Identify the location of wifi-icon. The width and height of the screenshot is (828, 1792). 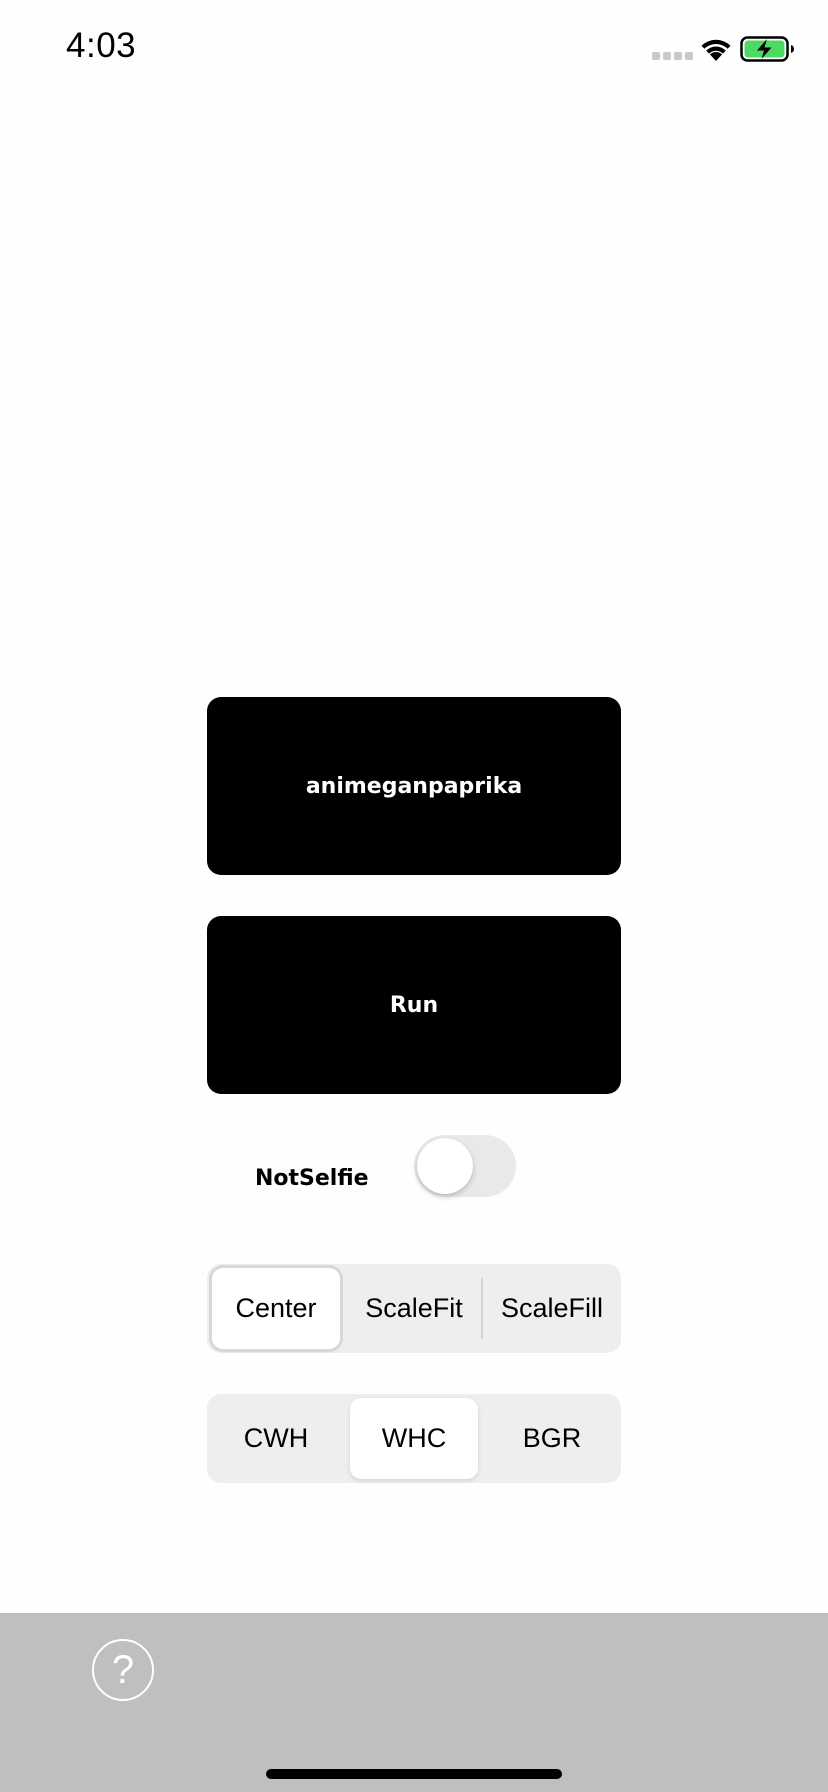
(716, 50).